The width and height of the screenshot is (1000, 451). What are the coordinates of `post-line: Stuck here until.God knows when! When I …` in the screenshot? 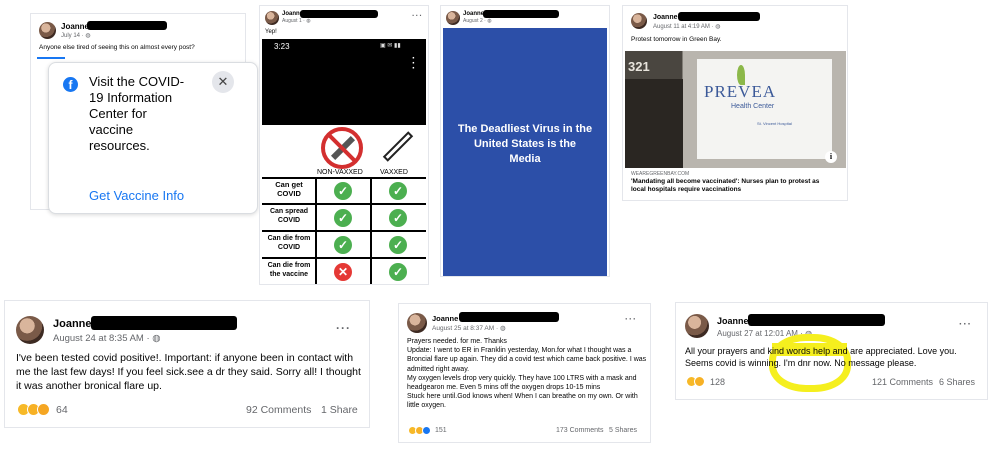 It's located at (522, 401).